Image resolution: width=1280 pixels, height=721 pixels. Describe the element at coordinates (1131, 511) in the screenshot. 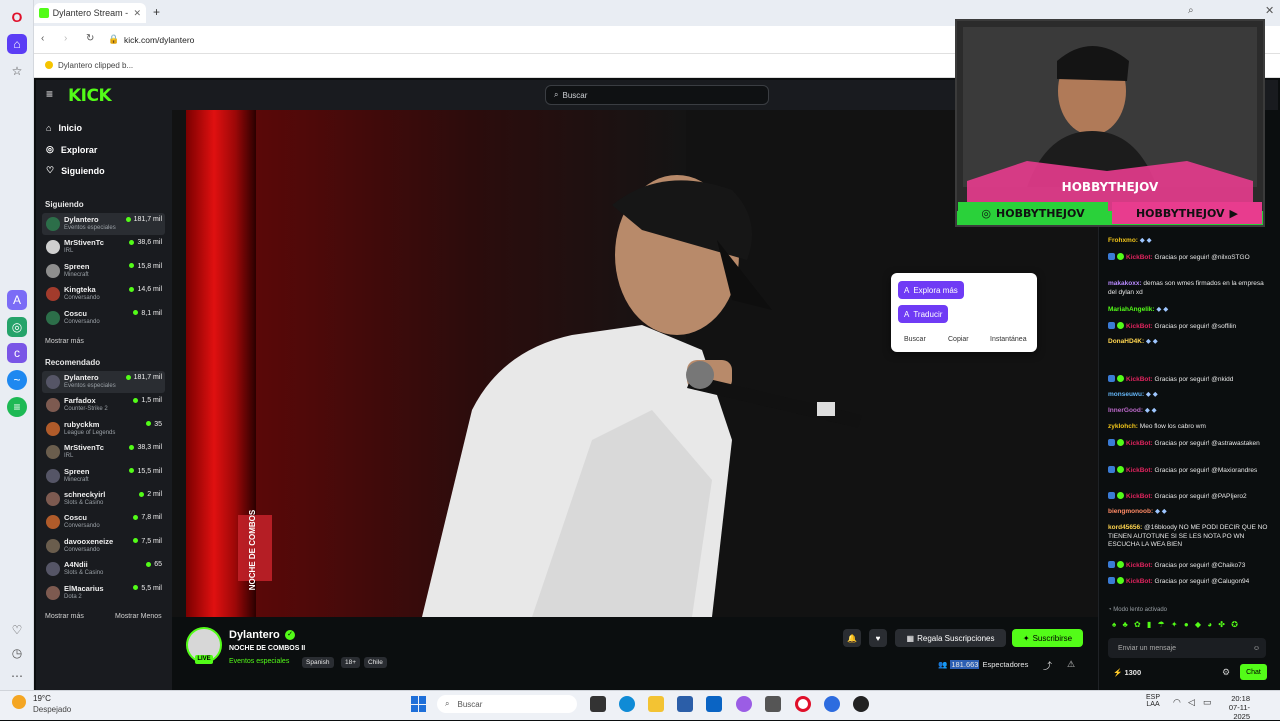

I see `chat-username: biengmonoob:` at that location.